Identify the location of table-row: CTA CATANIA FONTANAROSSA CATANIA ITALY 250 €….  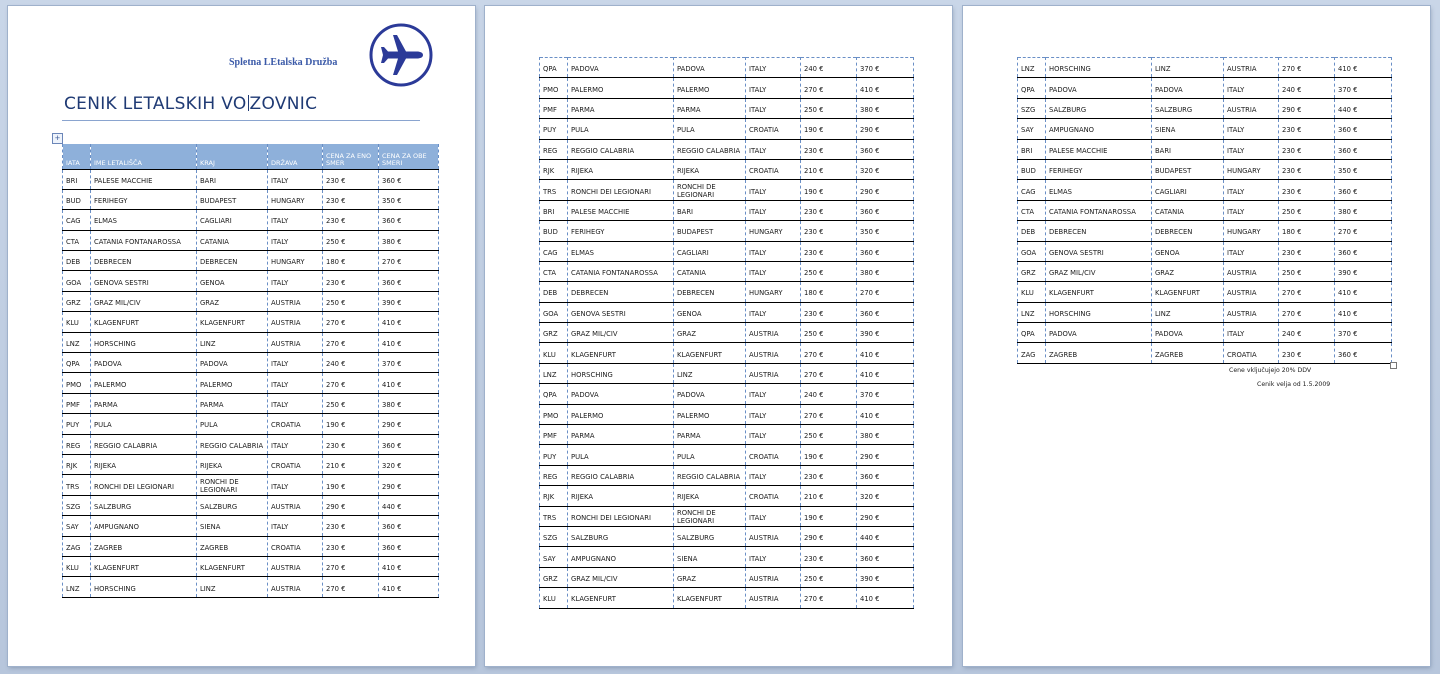
(1204, 211).